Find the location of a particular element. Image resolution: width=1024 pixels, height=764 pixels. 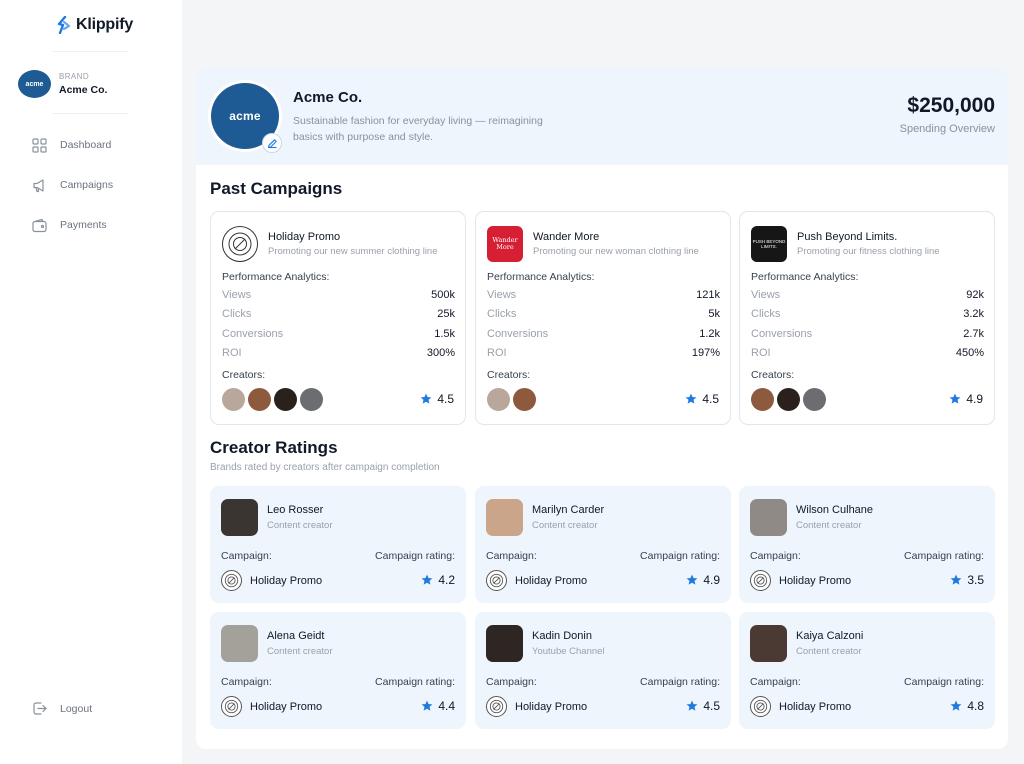

divider is located at coordinates (90, 113).